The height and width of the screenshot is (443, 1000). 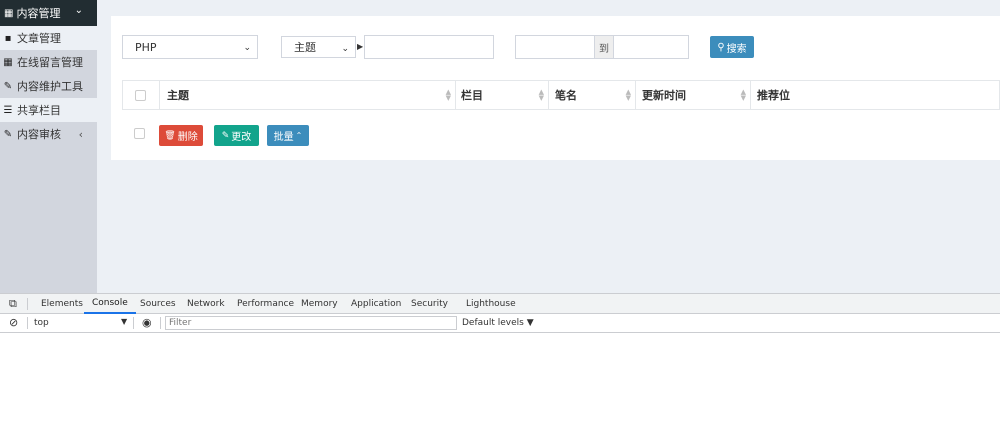 What do you see at coordinates (41, 323) in the screenshot?
I see `context-select: top` at bounding box center [41, 323].